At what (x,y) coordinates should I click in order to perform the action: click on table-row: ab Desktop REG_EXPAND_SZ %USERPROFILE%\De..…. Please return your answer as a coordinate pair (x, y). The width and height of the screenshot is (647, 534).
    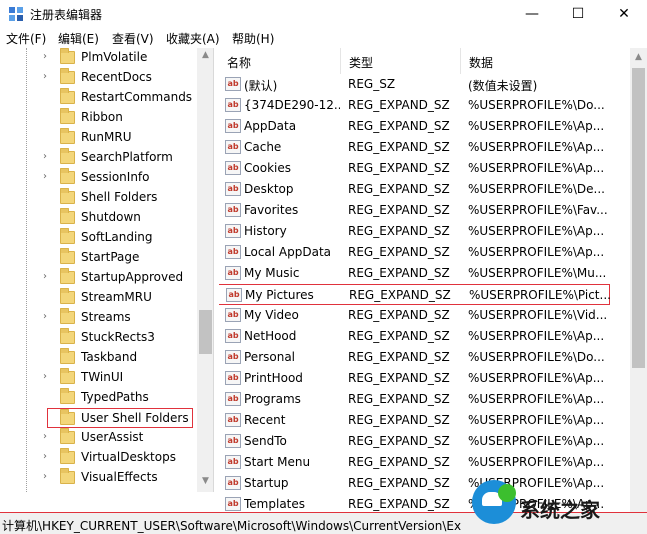
    Looking at the image, I should click on (424, 189).